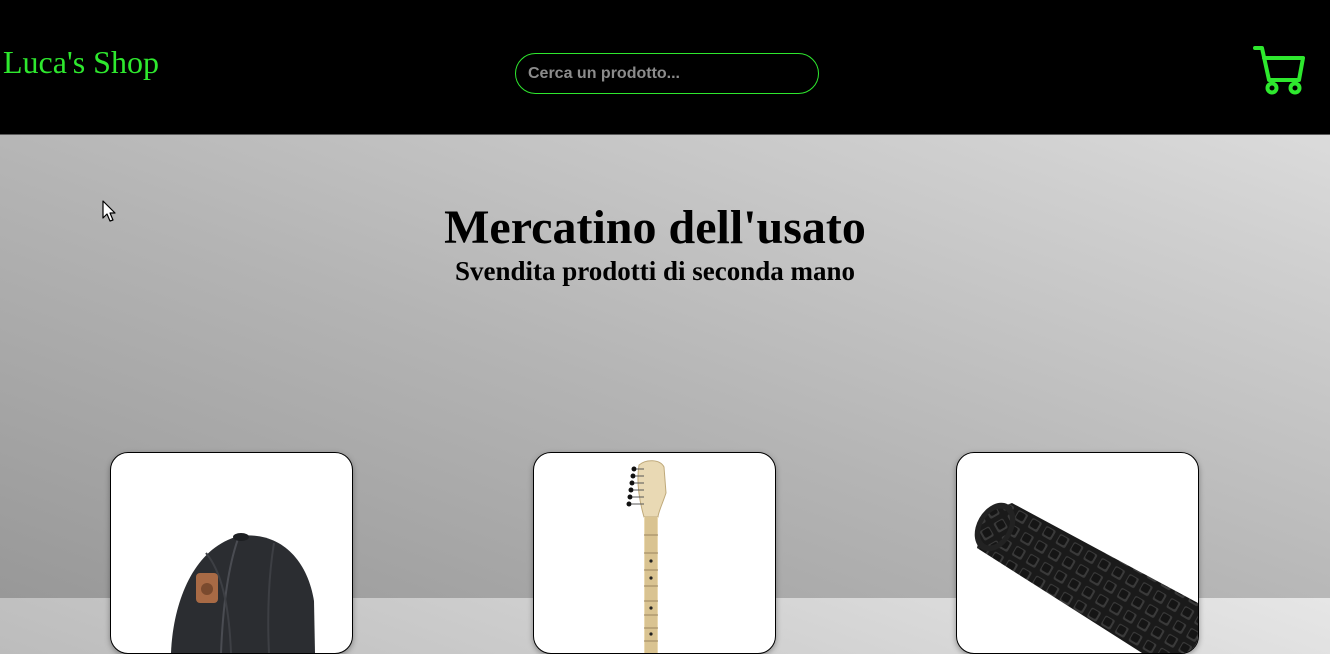 The width and height of the screenshot is (1330, 654). I want to click on product-card-guitar, so click(654, 553).